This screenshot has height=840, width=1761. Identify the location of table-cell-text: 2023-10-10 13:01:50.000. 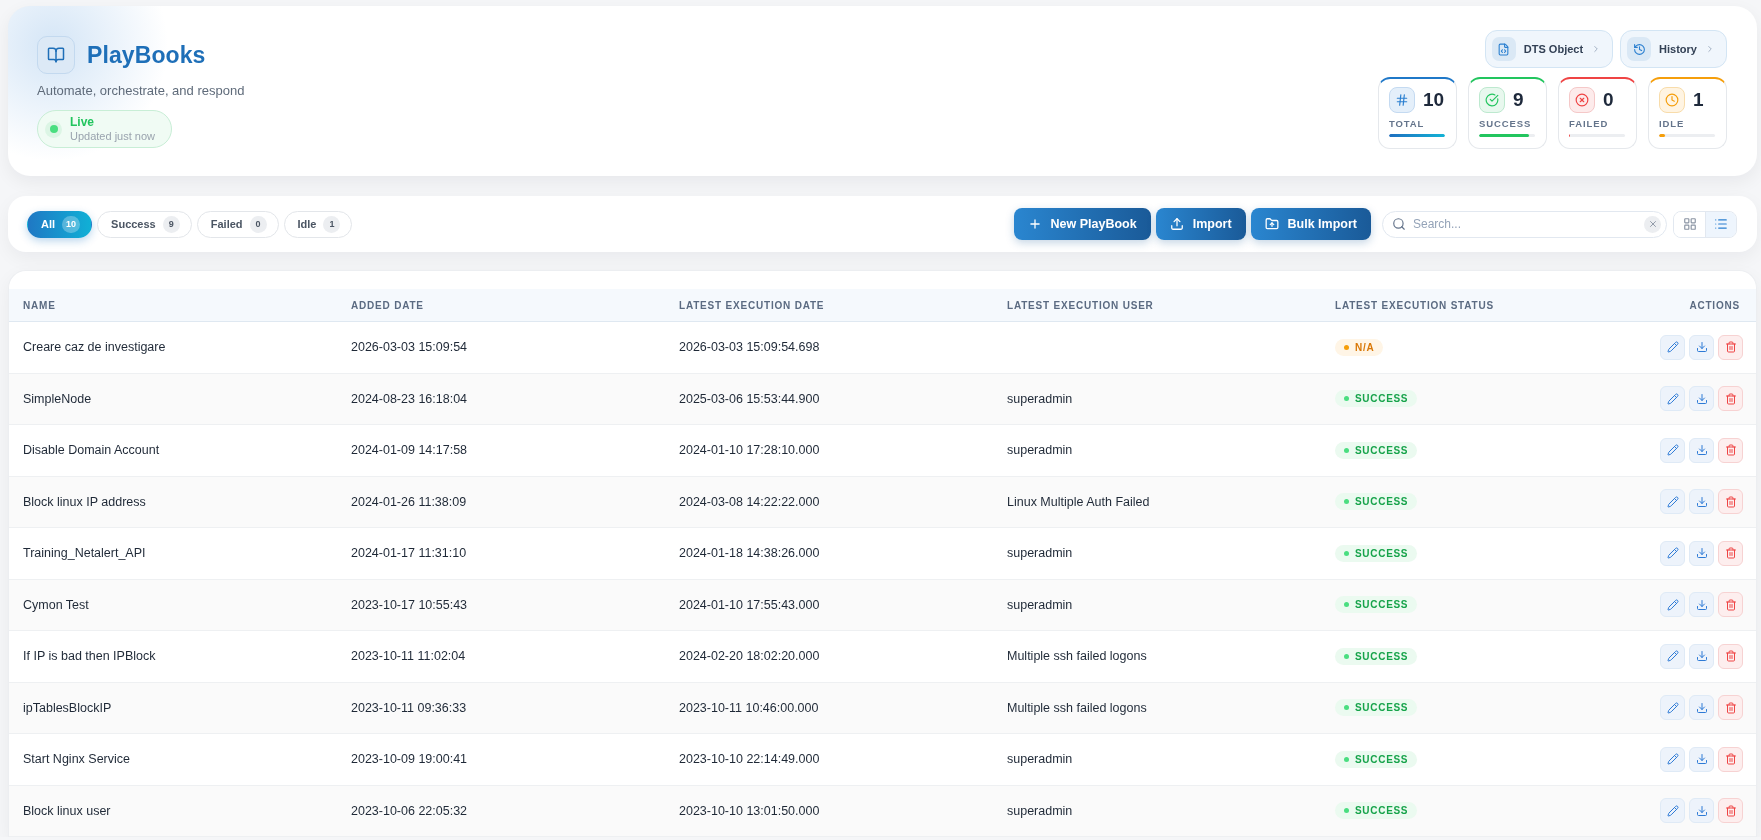
(750, 810).